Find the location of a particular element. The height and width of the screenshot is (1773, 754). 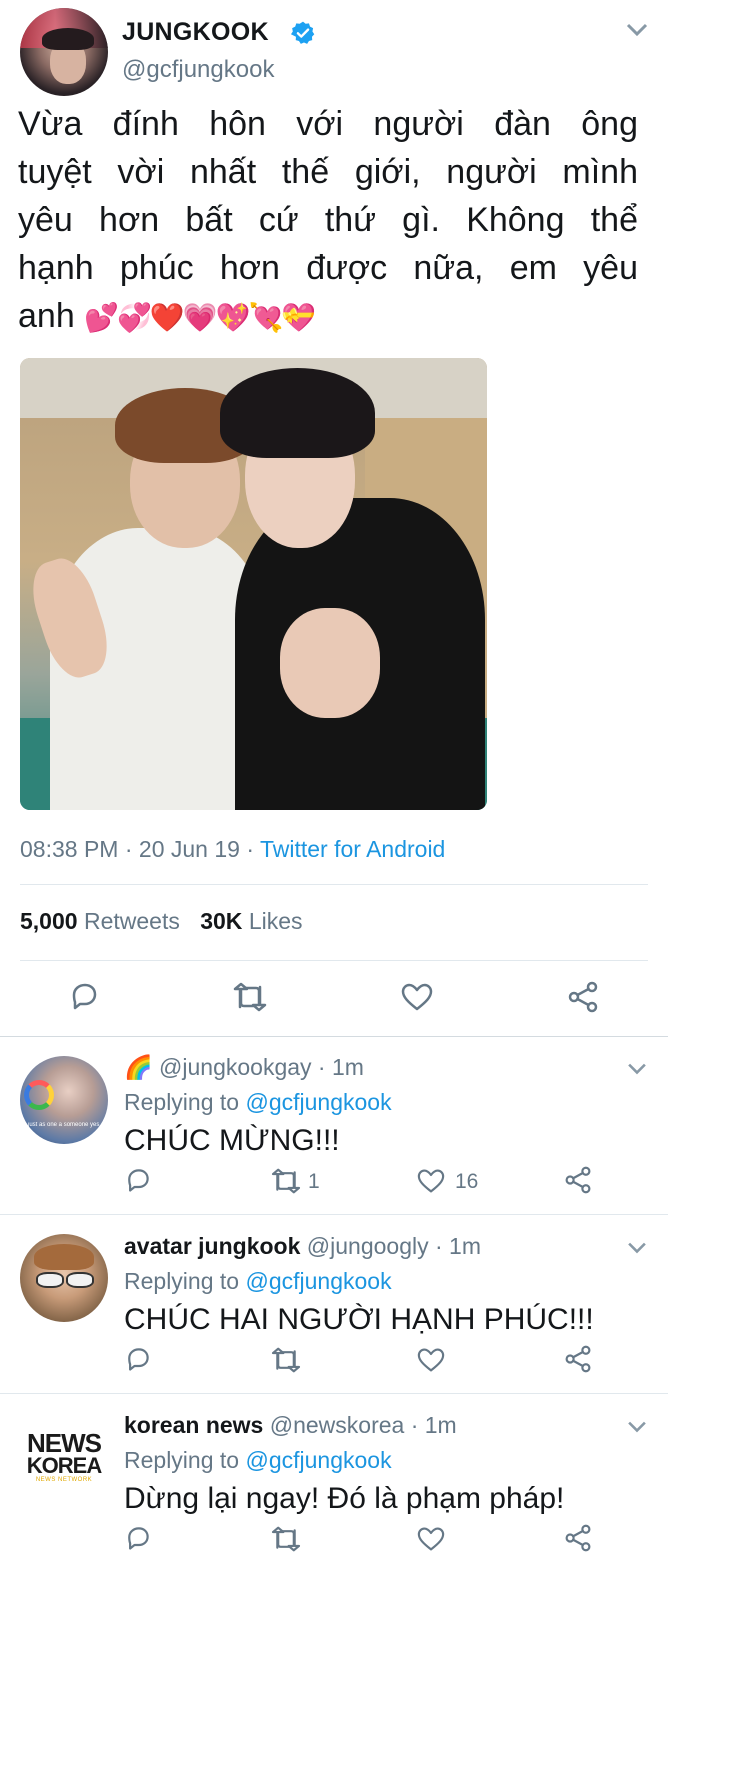

tweet-text-line: anh 💕💞❤️💗💖💘💝 is located at coordinates (328, 317).